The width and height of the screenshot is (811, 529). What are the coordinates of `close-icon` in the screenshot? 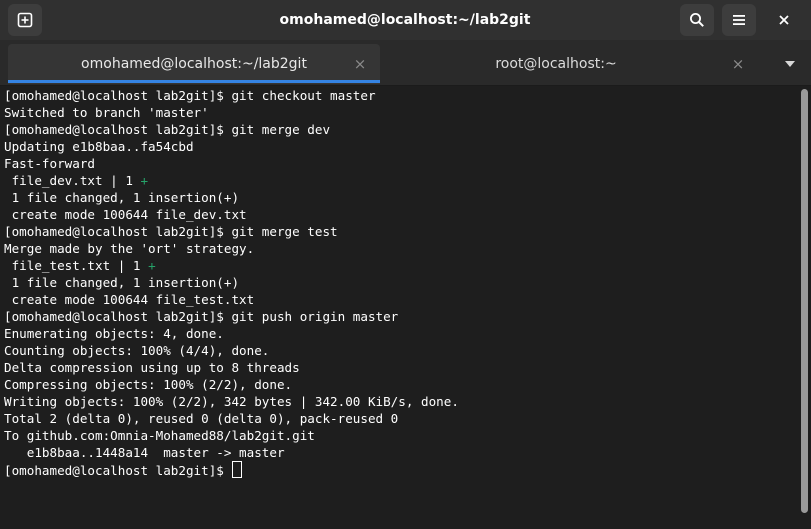 It's located at (784, 20).